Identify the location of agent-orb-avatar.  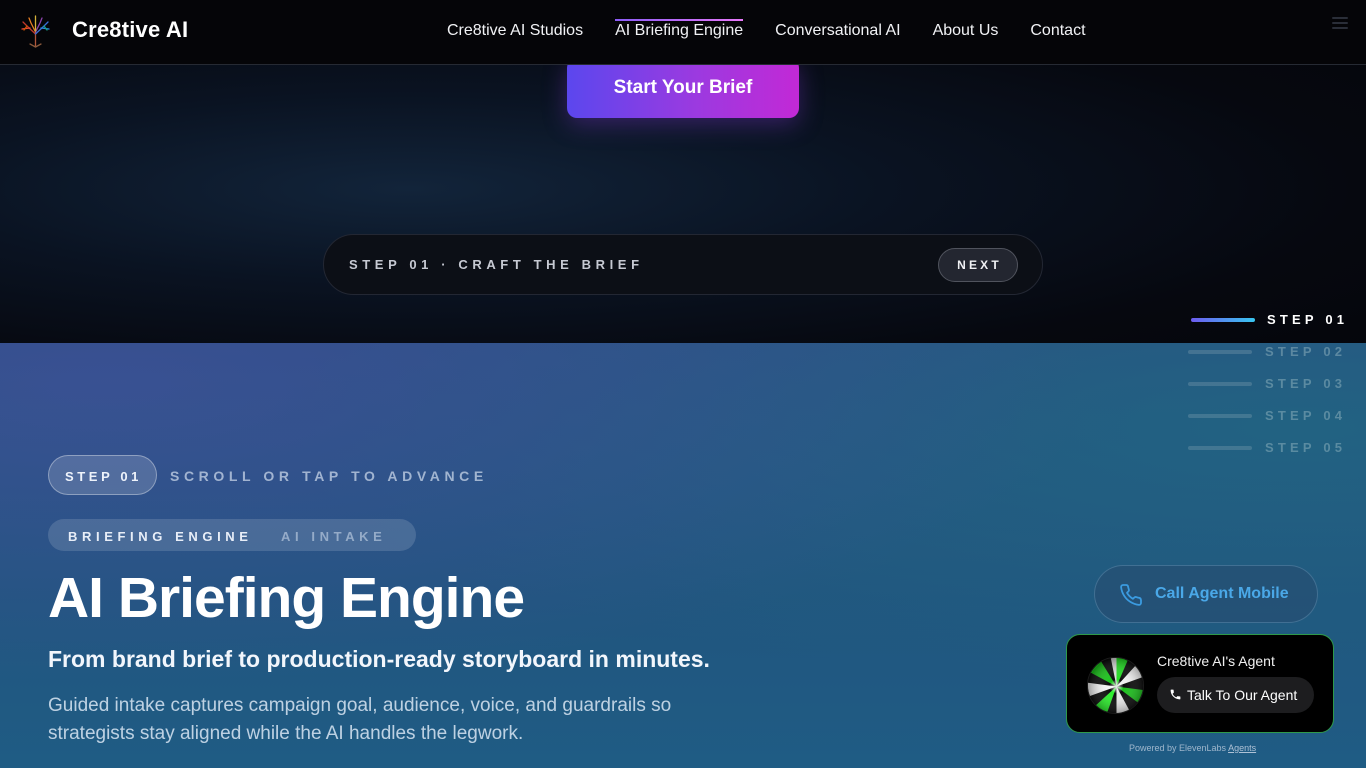
(1115, 685).